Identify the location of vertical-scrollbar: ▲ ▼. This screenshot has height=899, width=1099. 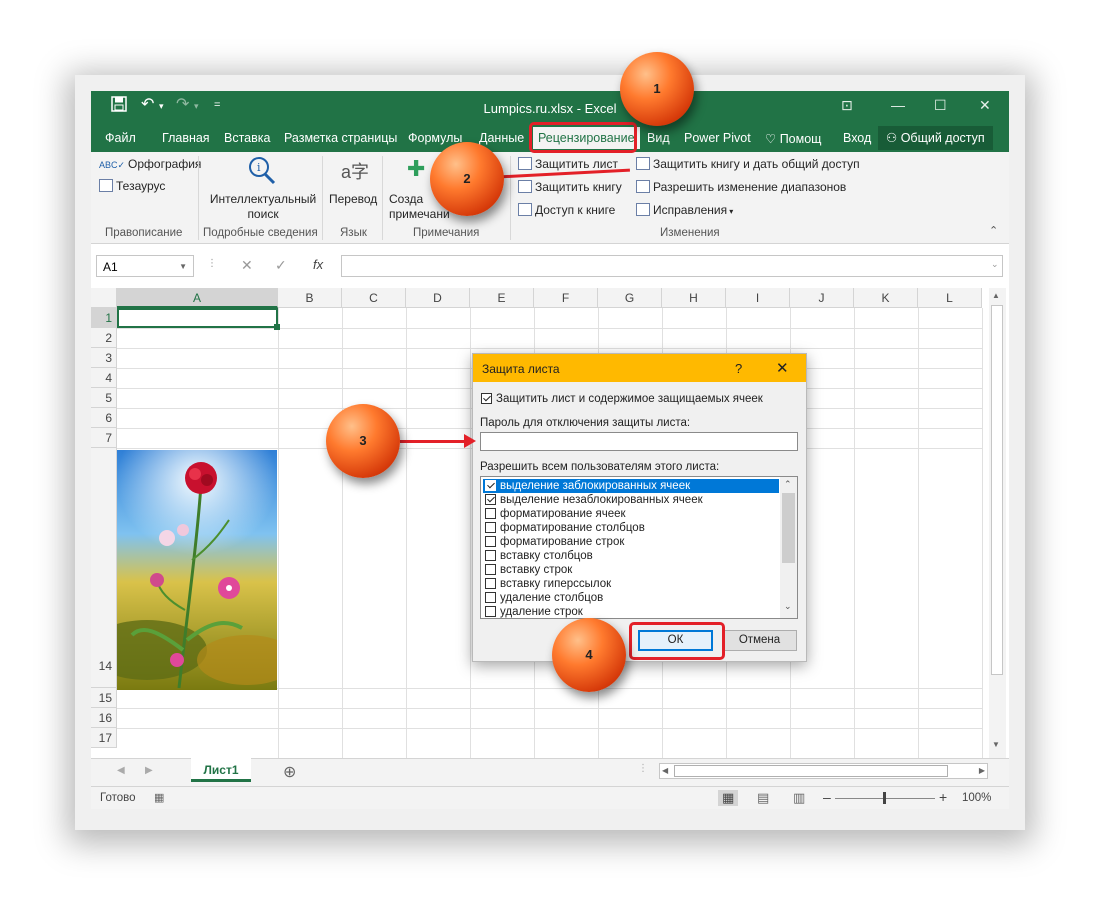
(997, 523).